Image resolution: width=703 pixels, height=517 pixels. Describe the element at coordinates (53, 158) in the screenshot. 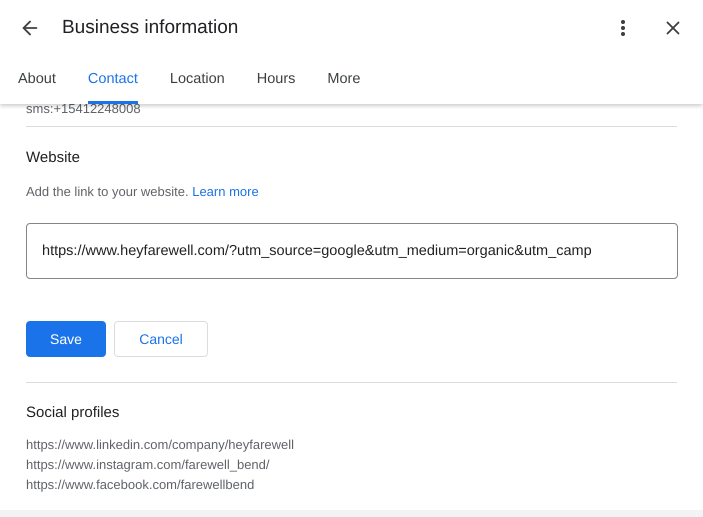

I see `section-heading: Website` at that location.